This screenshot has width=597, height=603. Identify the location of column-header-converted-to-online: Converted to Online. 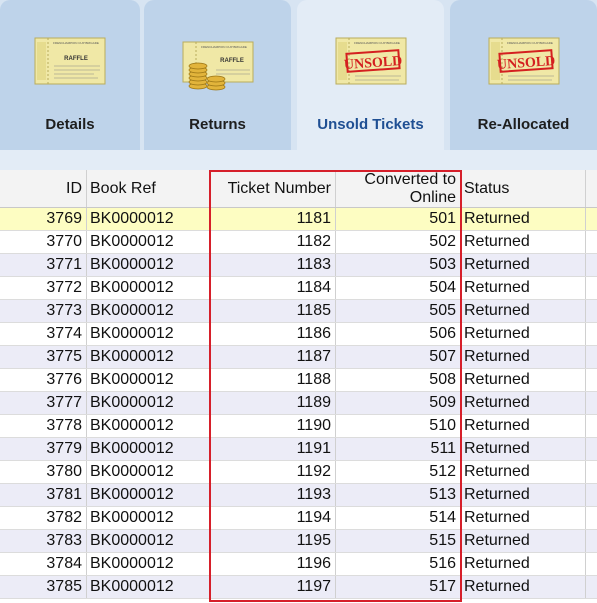
(398, 188).